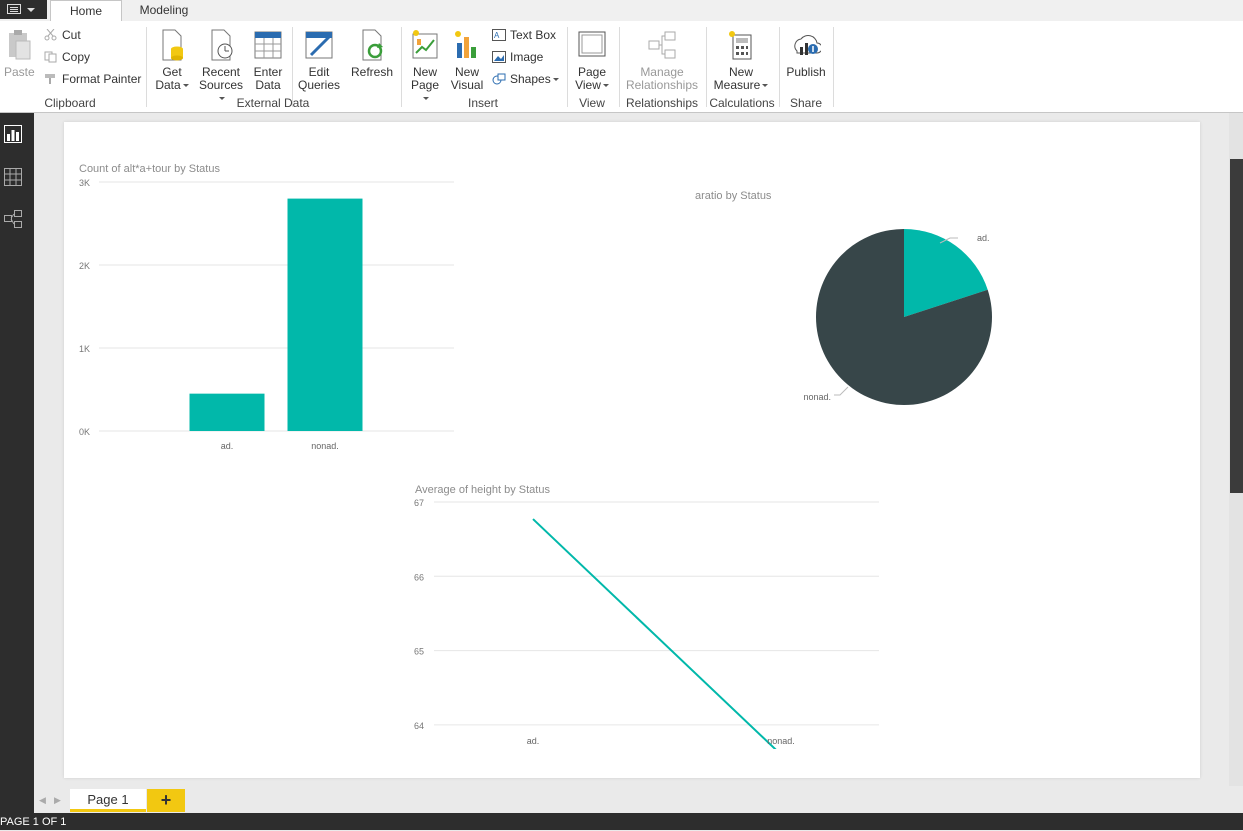 This screenshot has height=831, width=1243. Describe the element at coordinates (530, 79) in the screenshot. I see `shapes-label: Shapes` at that location.